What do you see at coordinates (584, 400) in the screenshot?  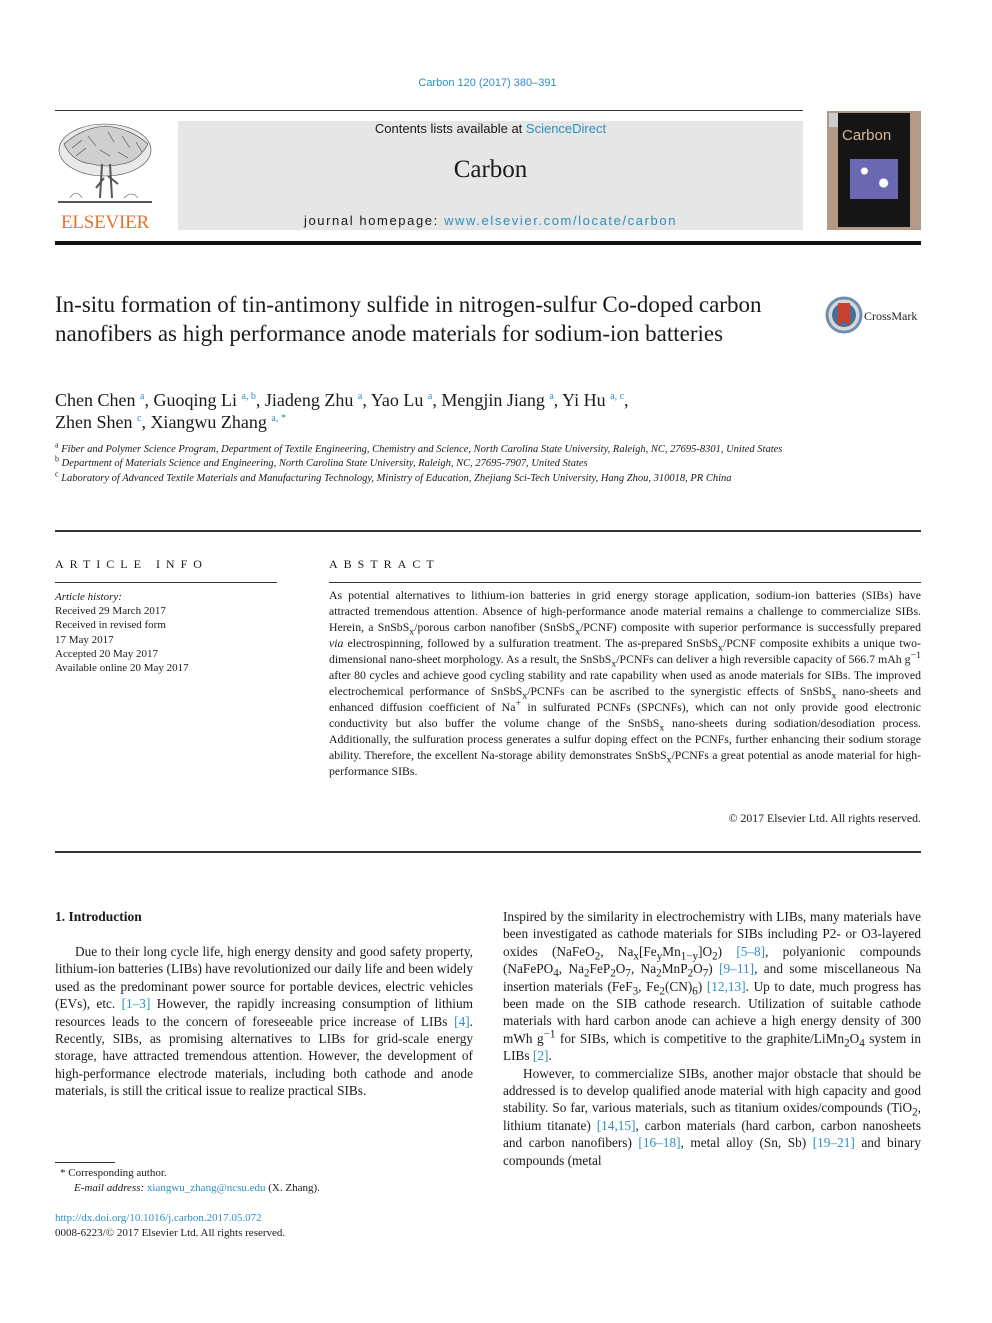 I see `author: Yi Hu` at bounding box center [584, 400].